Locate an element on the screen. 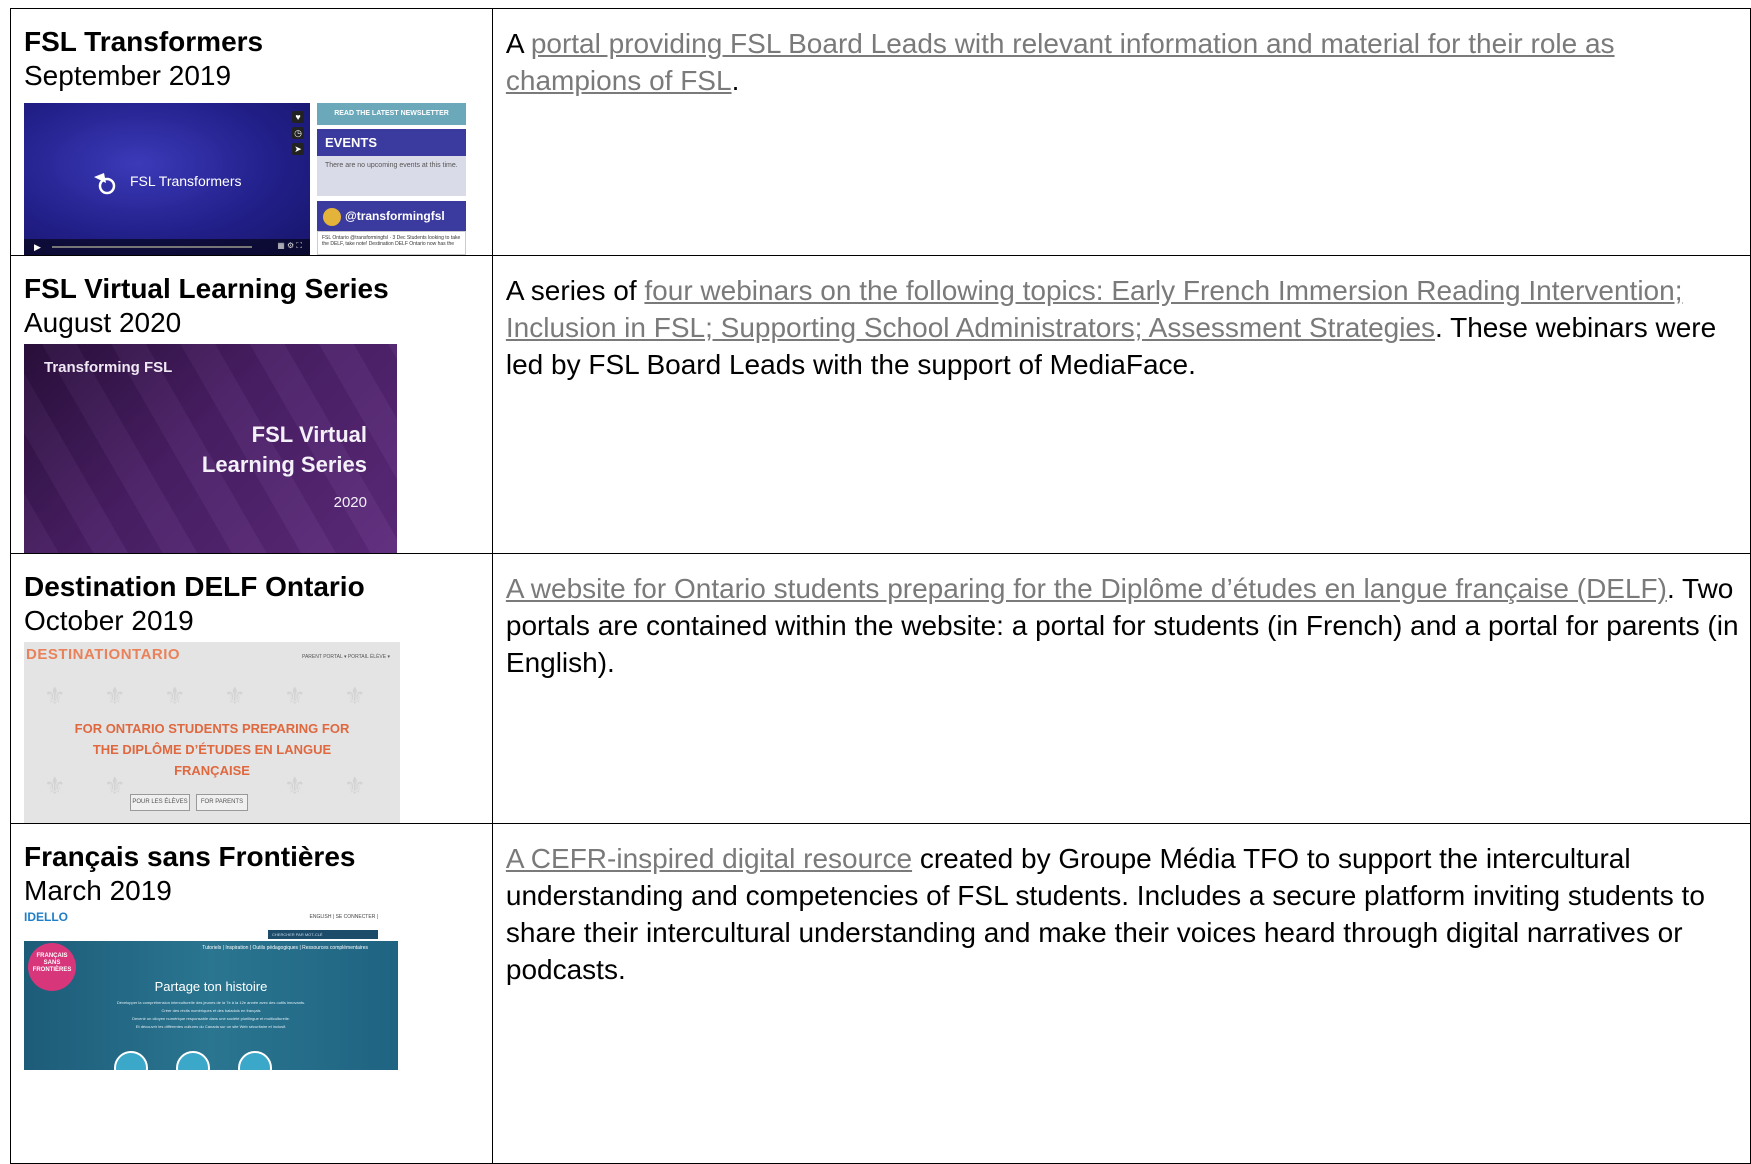 This screenshot has width=1751, height=1164. video-title: FSL Transformers is located at coordinates (186, 181).